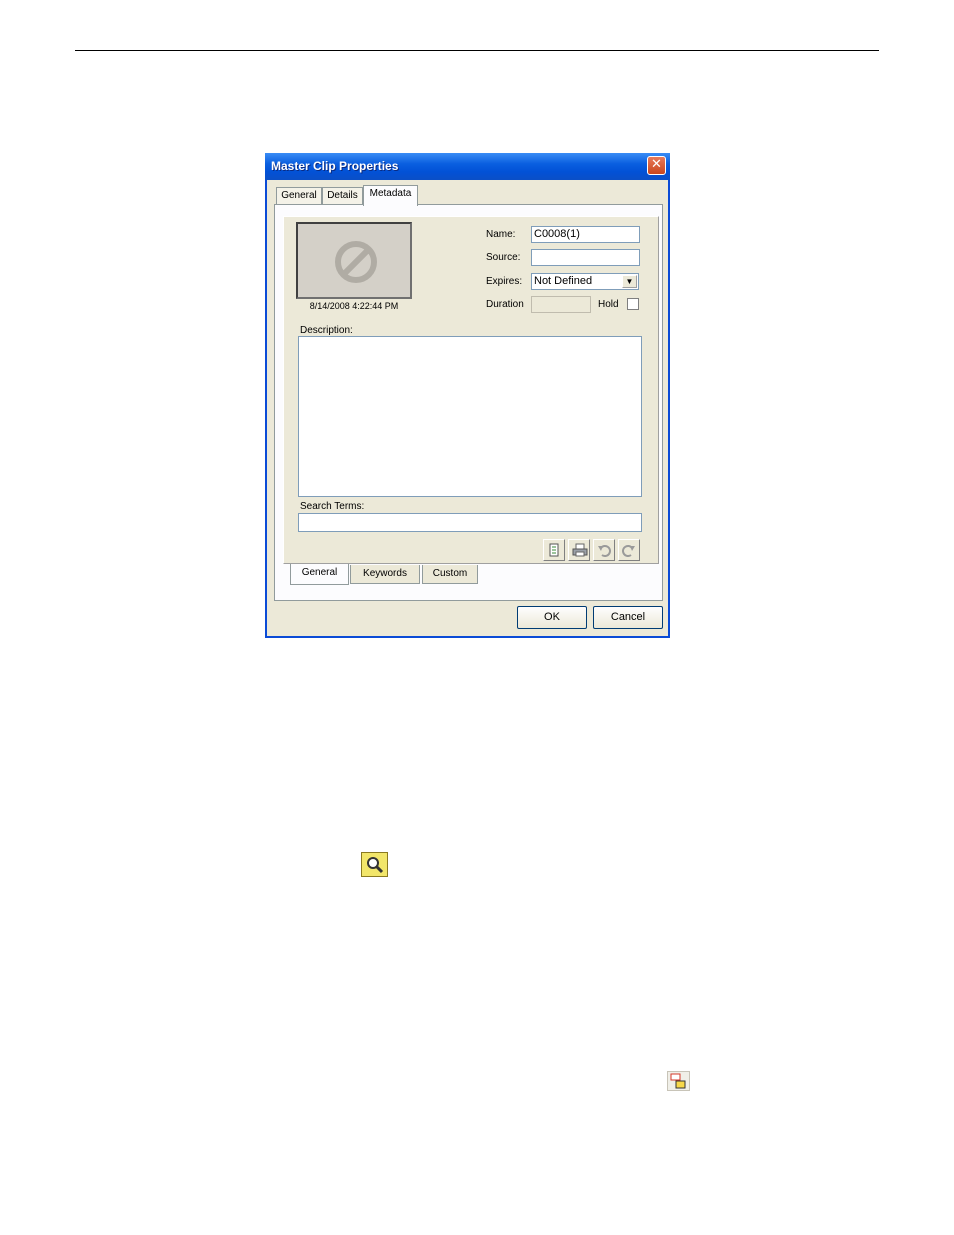 Image resolution: width=954 pixels, height=1235 pixels. Describe the element at coordinates (319, 574) in the screenshot. I see `bottom-tab-general: General` at that location.